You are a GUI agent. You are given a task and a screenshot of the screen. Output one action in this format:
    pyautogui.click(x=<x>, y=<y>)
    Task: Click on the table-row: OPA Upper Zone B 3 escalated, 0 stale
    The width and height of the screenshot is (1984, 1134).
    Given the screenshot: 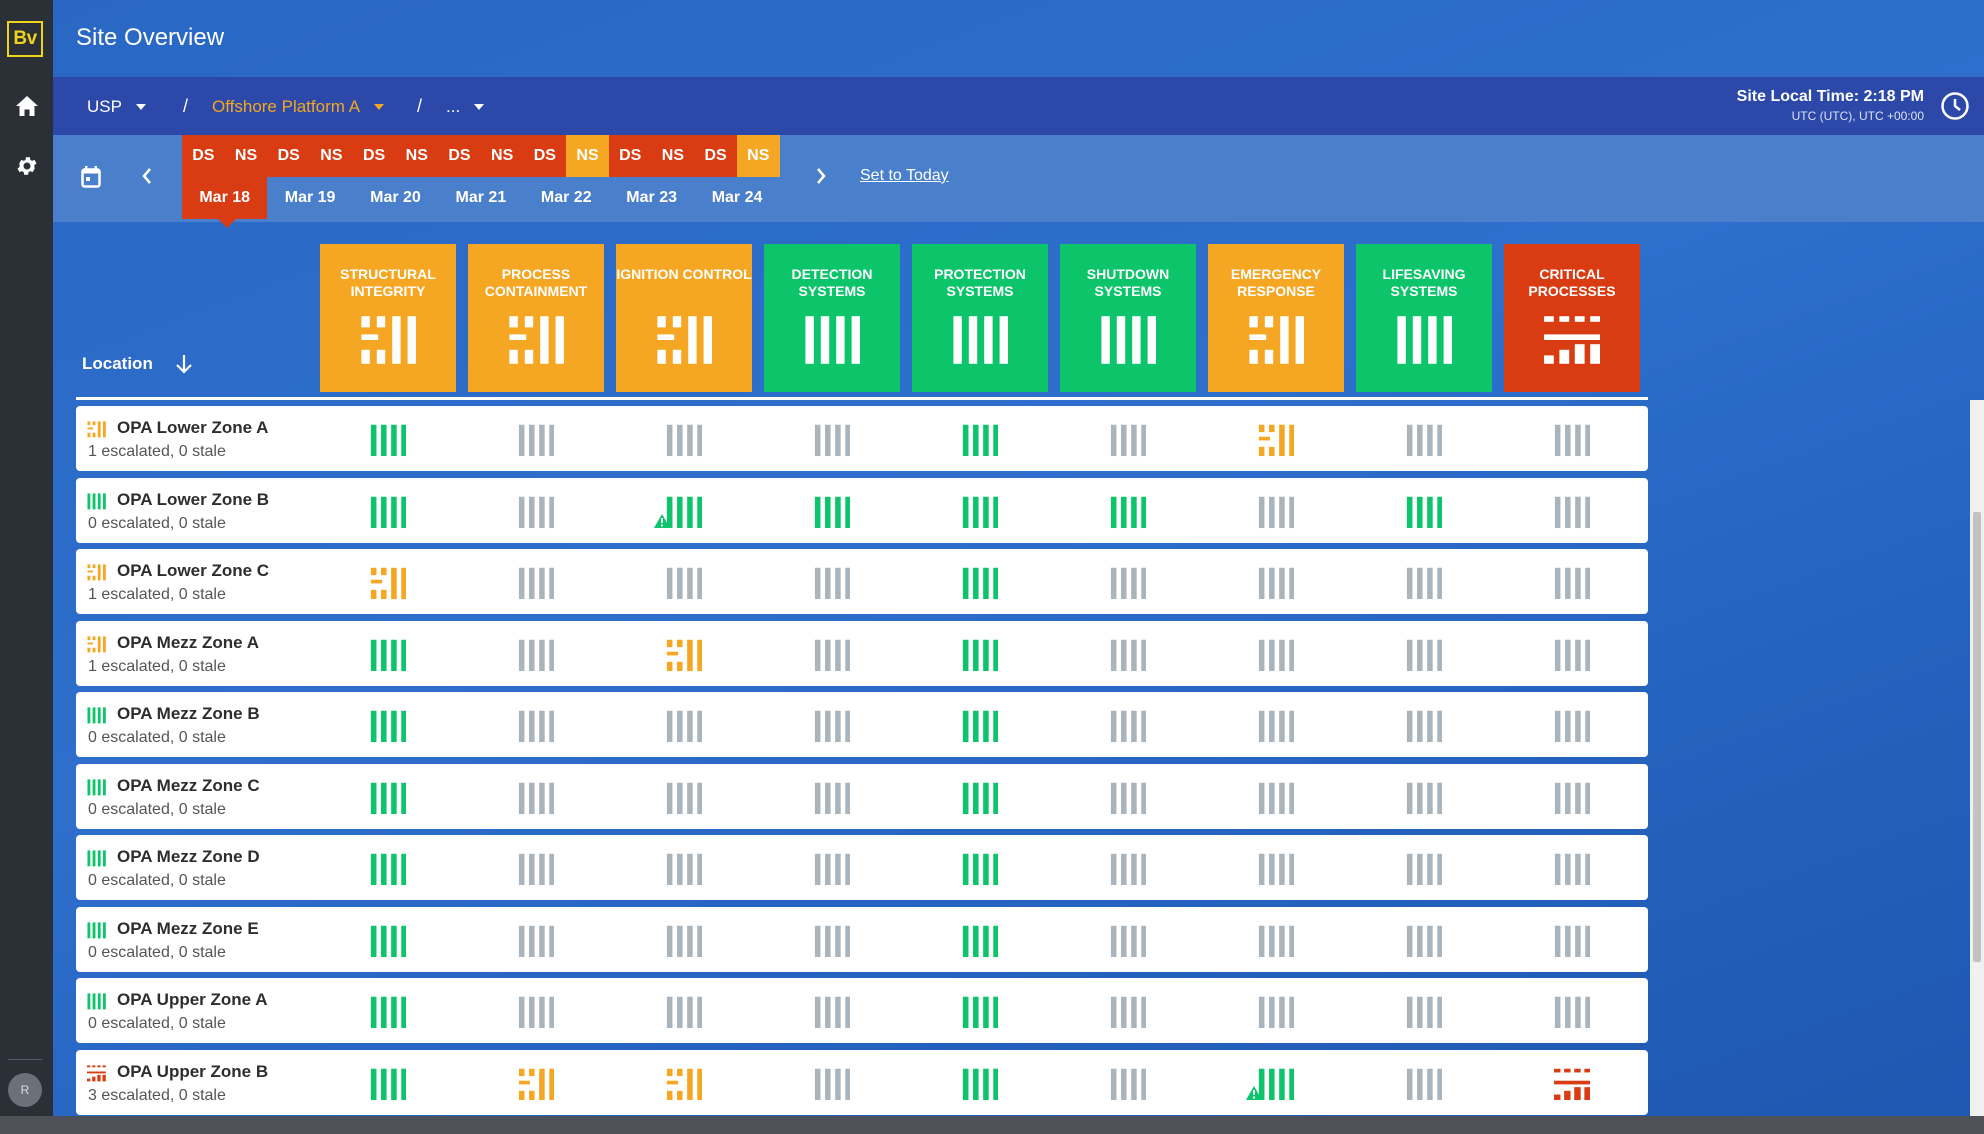 What is the action you would take?
    pyautogui.click(x=862, y=1082)
    